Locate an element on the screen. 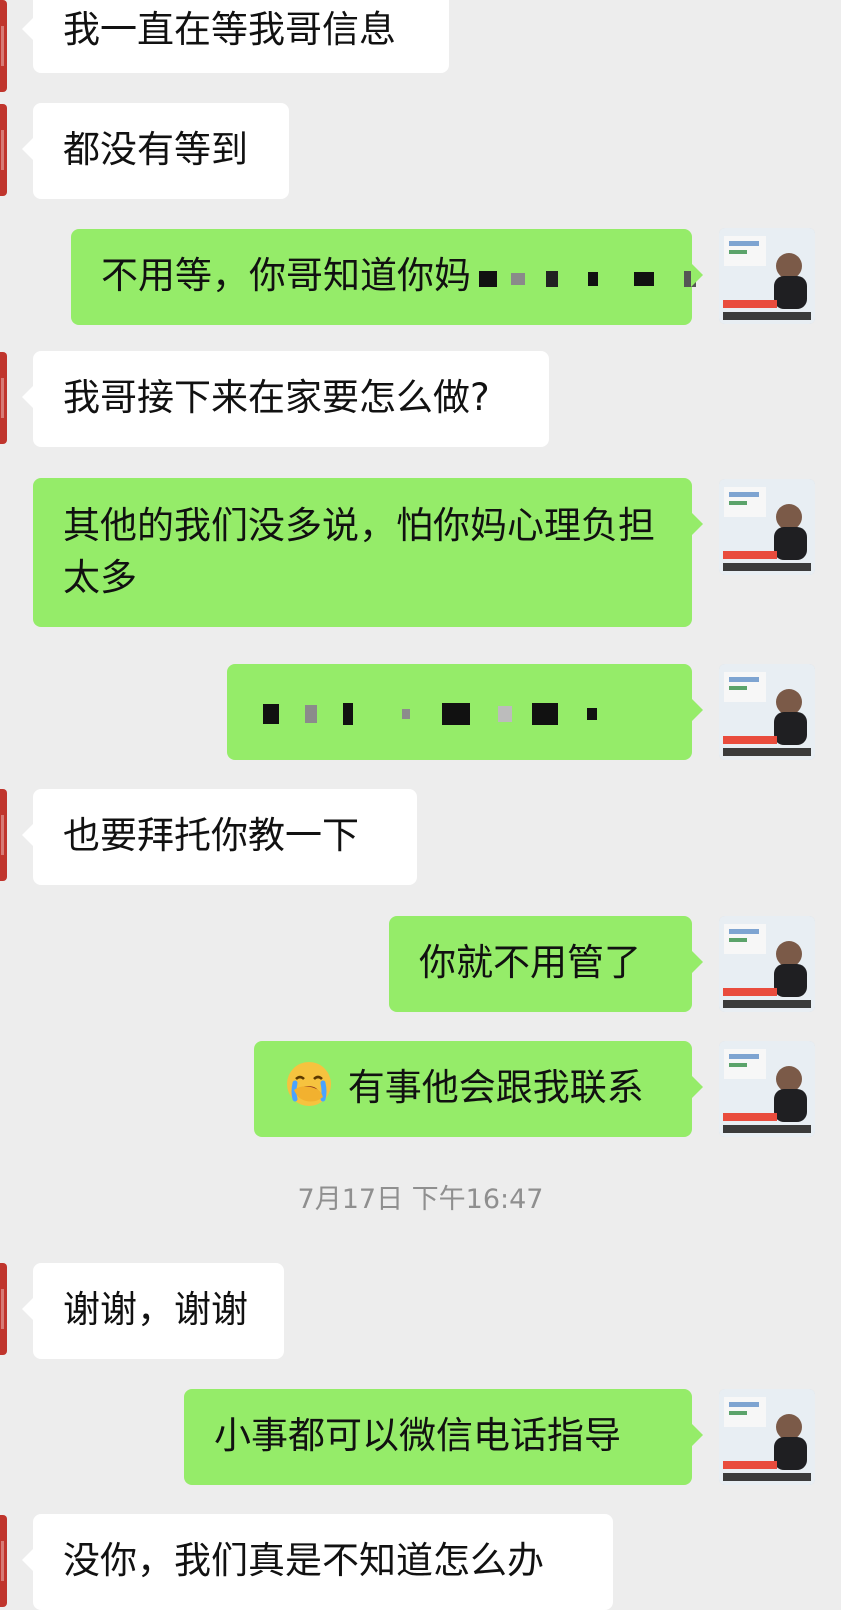  message-bubble-outgoing: 你就不用管了 is located at coordinates (546, 964).